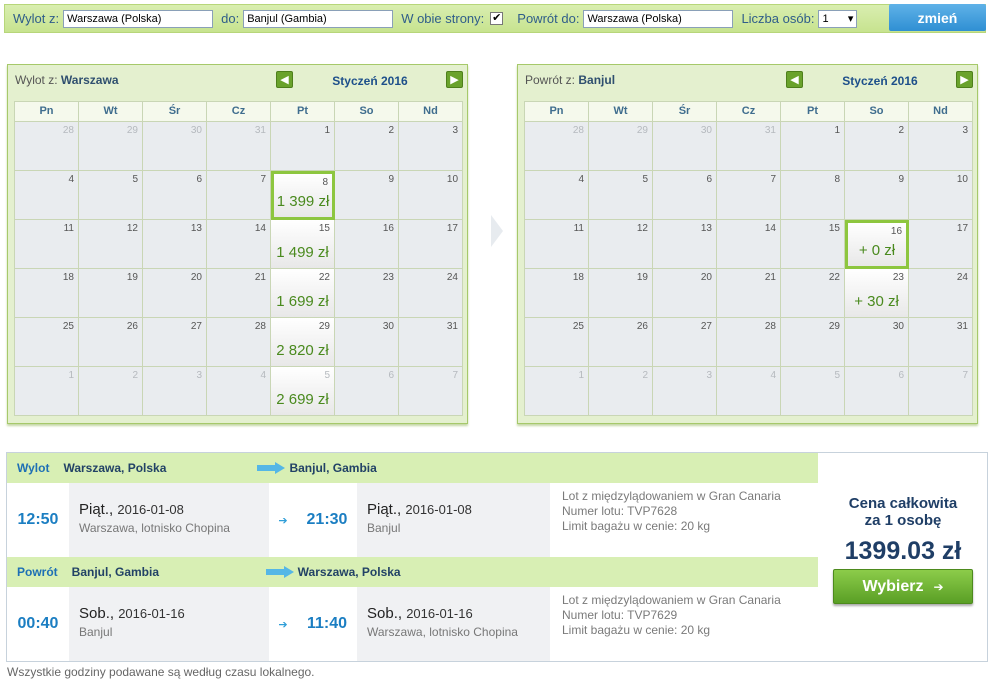 The image size is (989, 682). Describe the element at coordinates (903, 512) in the screenshot. I see `total-price-label: Cena całkowita za 1 osobę` at that location.